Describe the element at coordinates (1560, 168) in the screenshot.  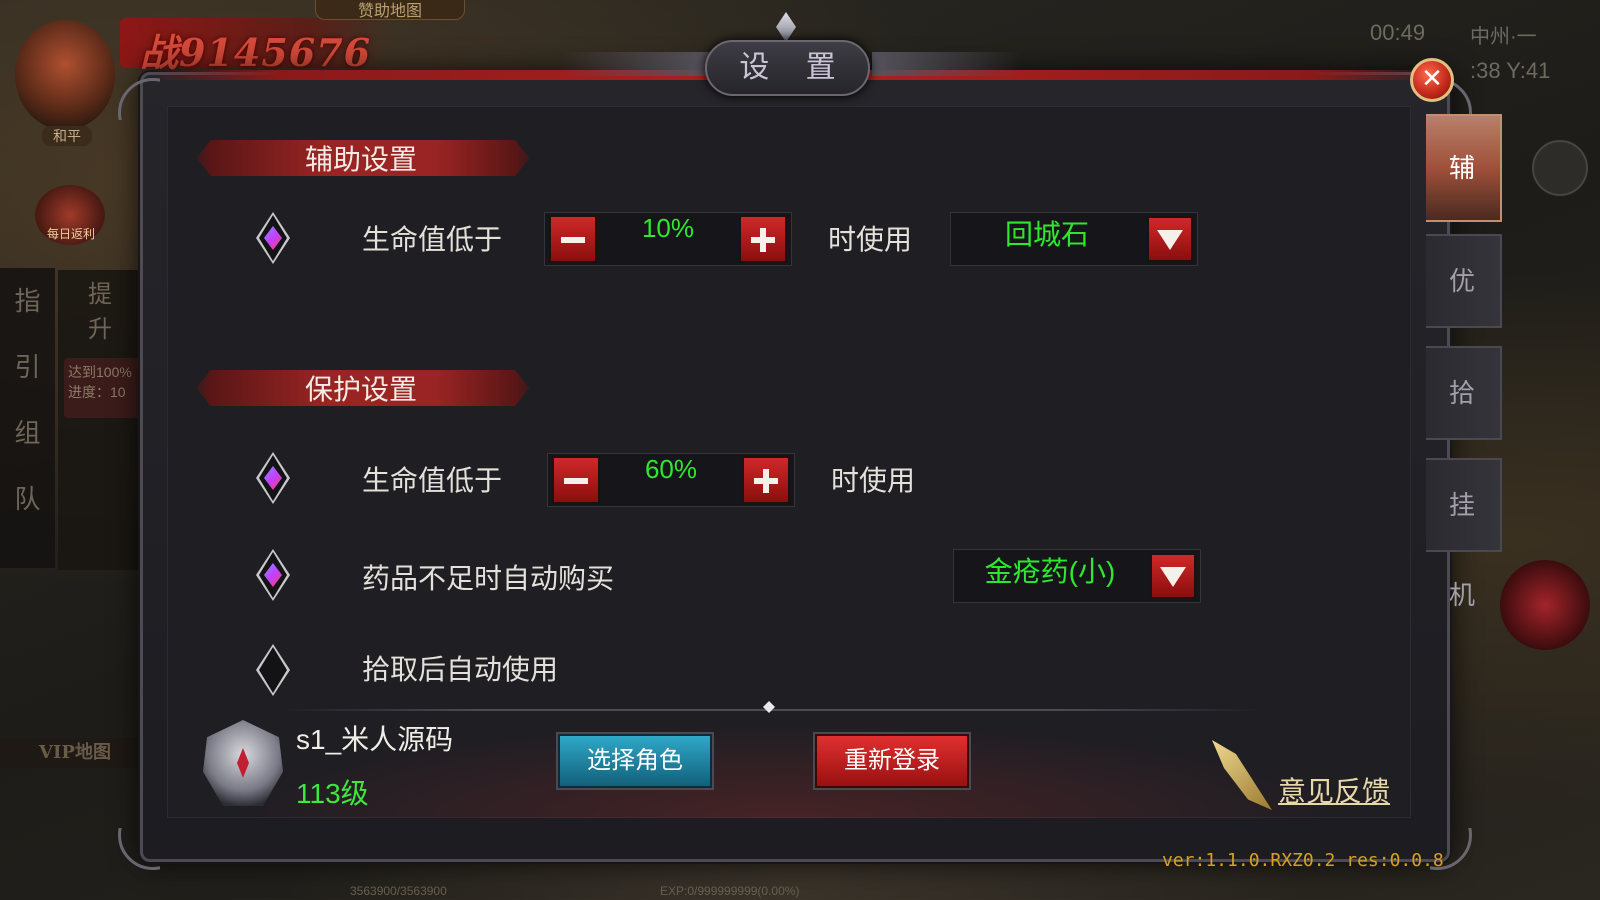
I see `settings-gear-icon` at that location.